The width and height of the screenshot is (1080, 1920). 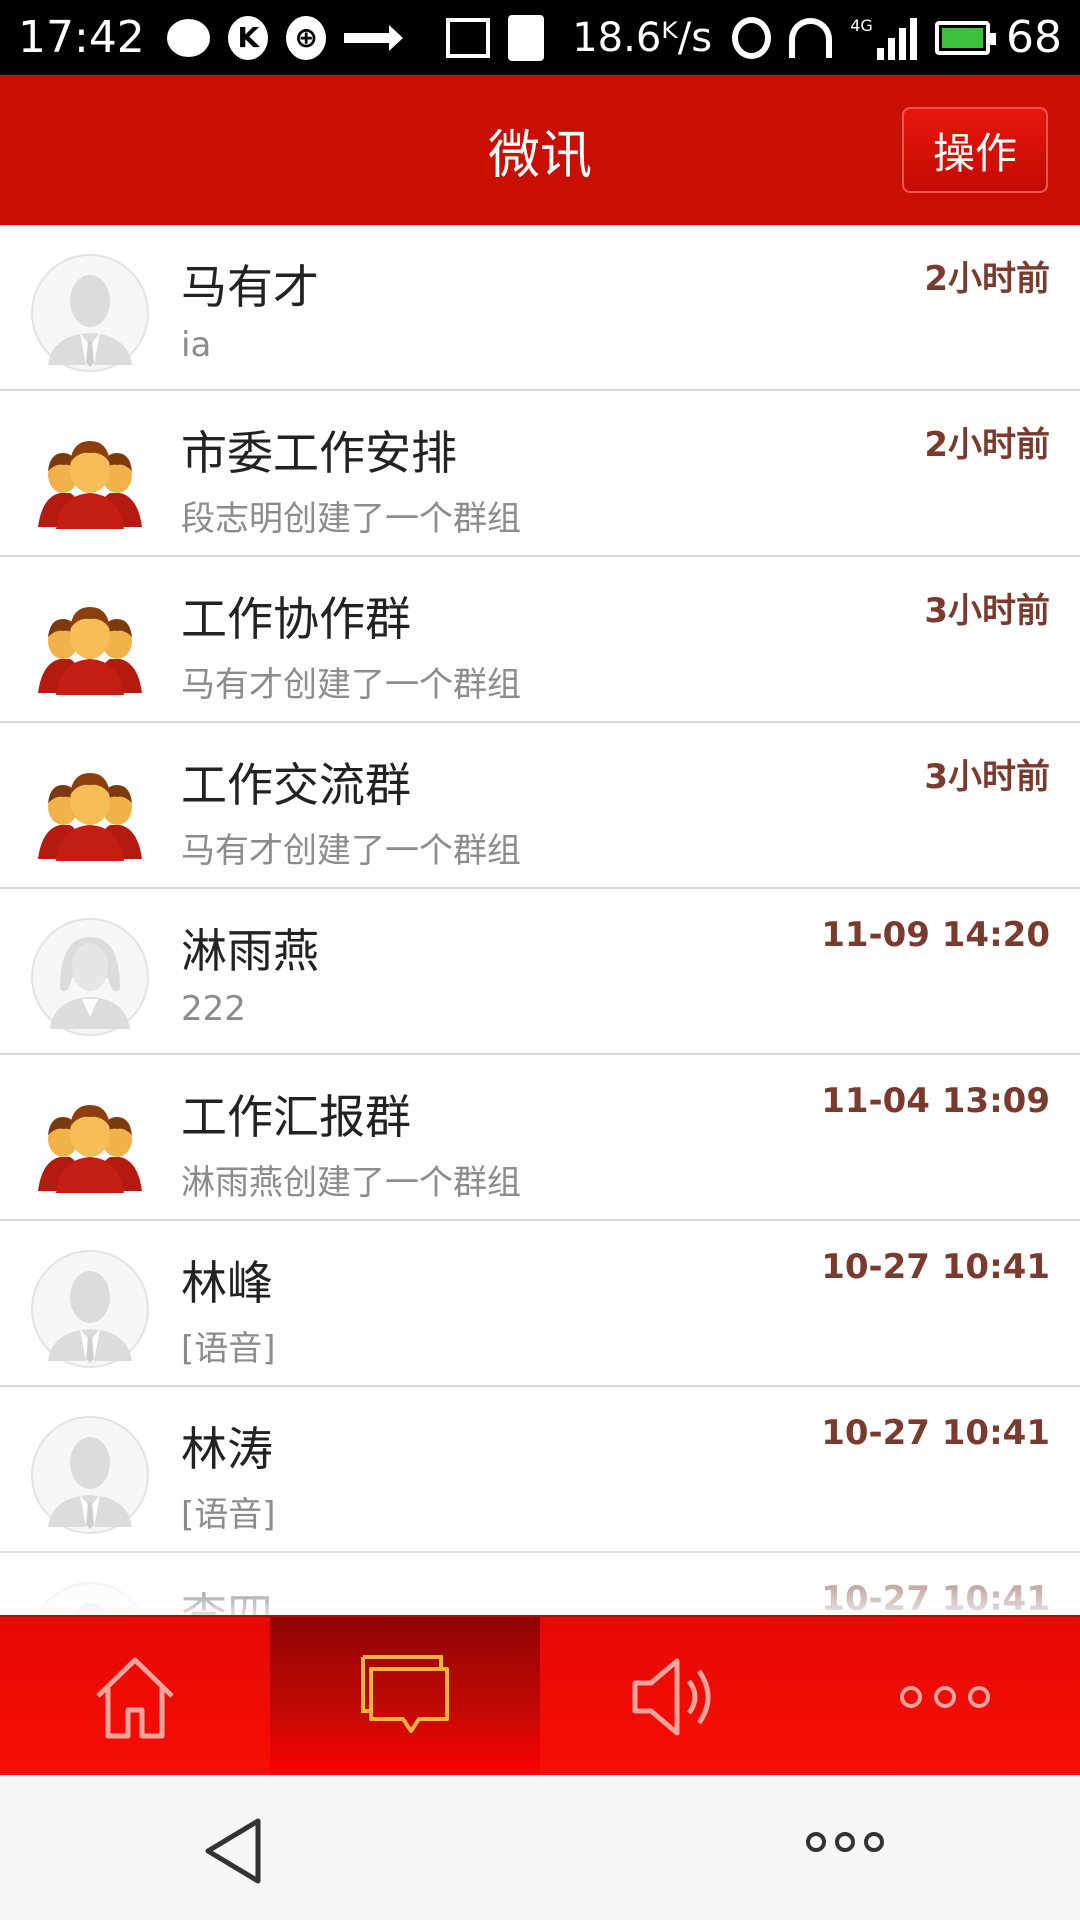 I want to click on back-icon, so click(x=233, y=1853).